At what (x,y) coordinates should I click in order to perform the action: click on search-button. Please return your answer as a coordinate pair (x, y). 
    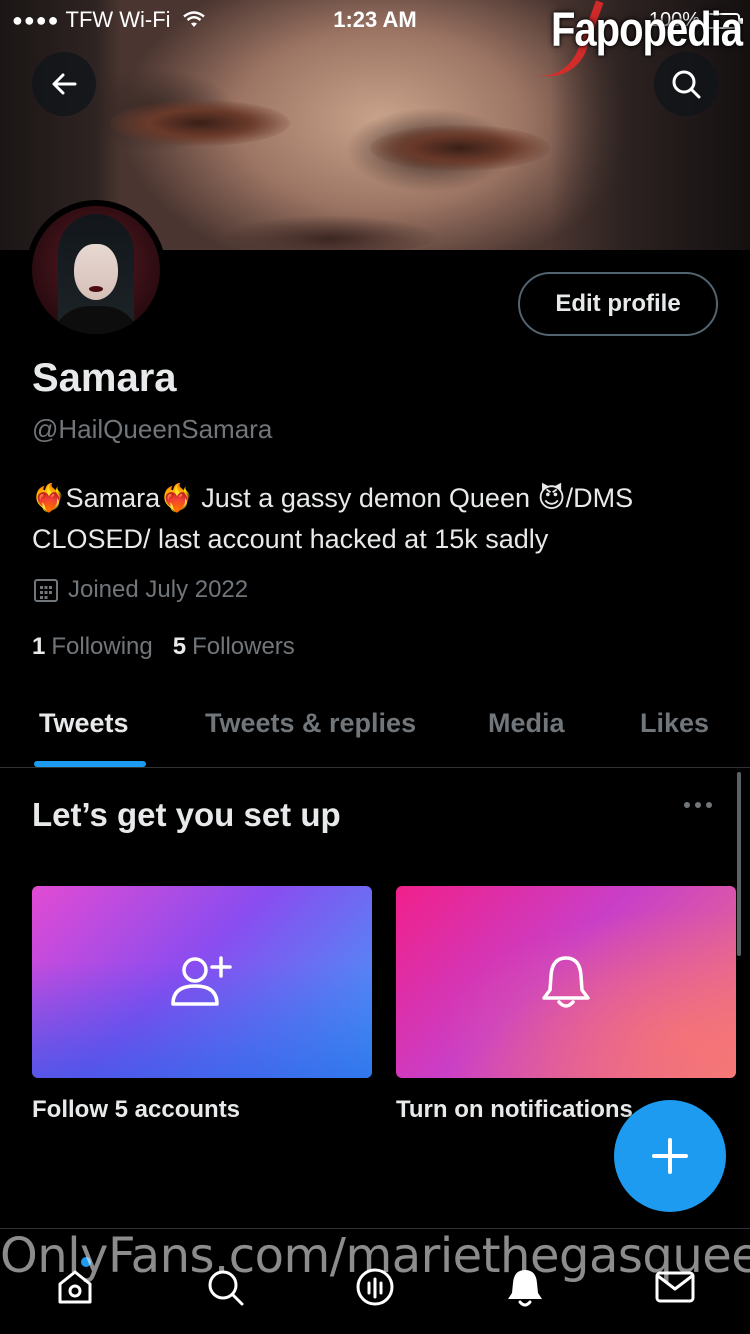
    Looking at the image, I should click on (686, 84).